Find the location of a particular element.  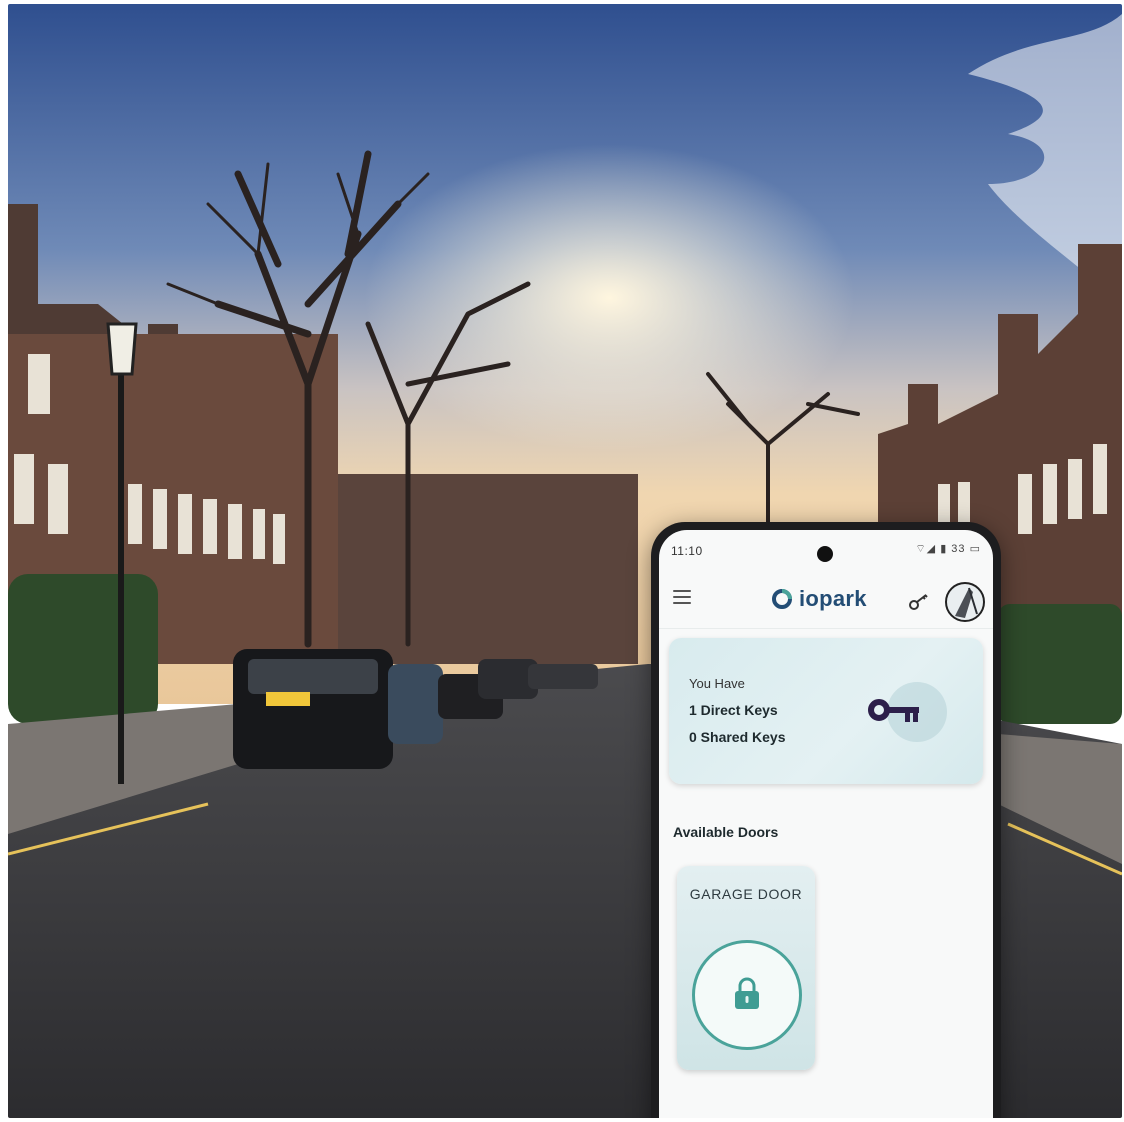

door-card-garage: GARAGE DOOR is located at coordinates (746, 968).